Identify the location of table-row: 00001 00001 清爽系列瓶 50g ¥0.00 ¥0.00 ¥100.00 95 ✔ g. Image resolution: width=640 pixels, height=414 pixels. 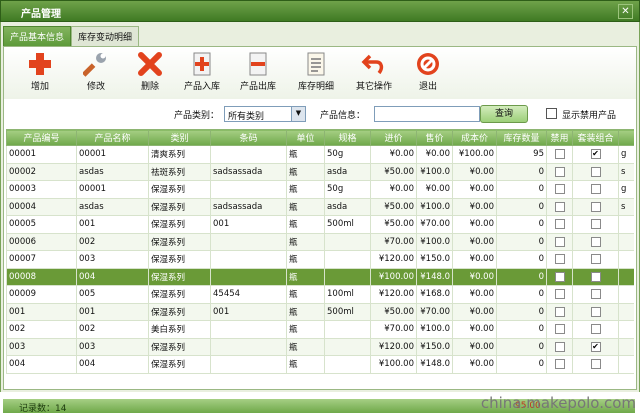
(320, 154).